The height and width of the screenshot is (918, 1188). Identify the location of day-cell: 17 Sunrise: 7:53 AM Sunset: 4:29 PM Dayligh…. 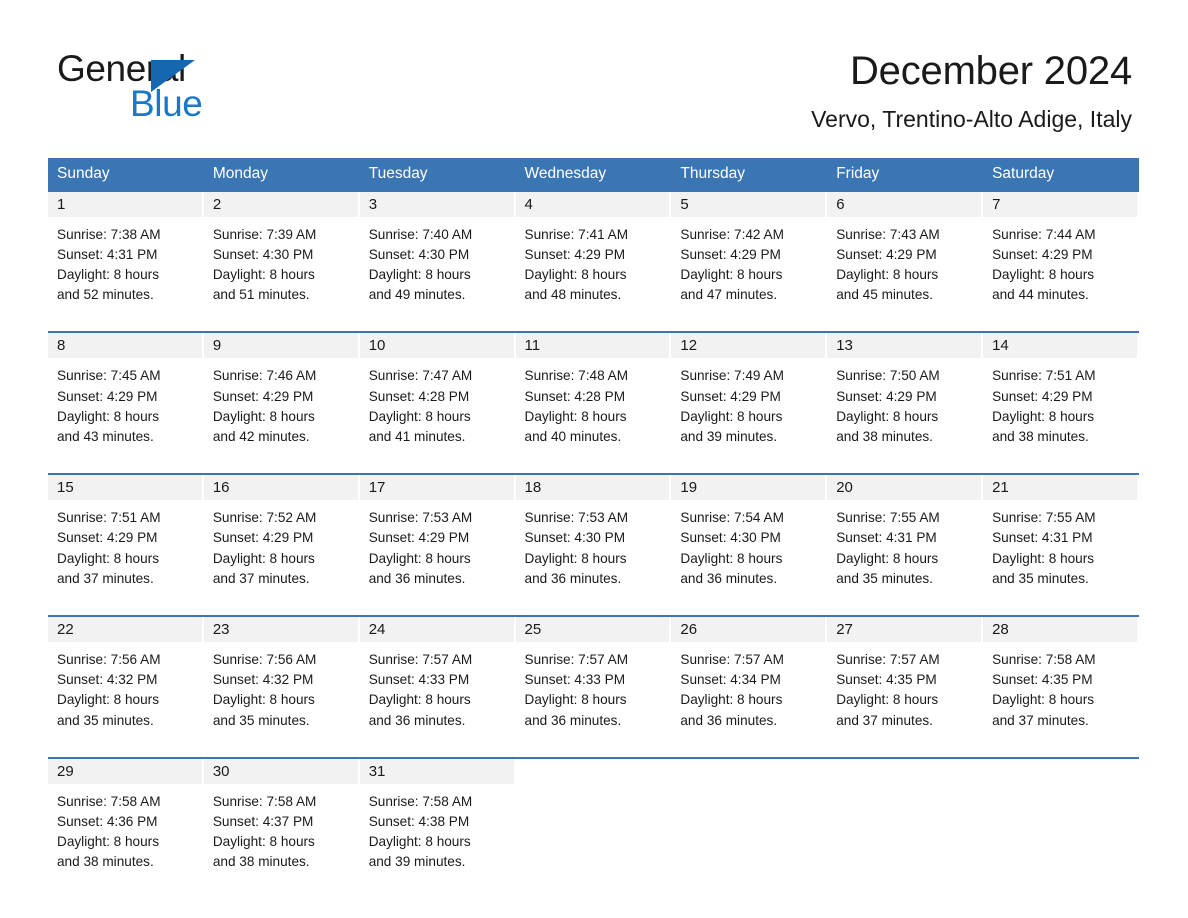
(437, 537).